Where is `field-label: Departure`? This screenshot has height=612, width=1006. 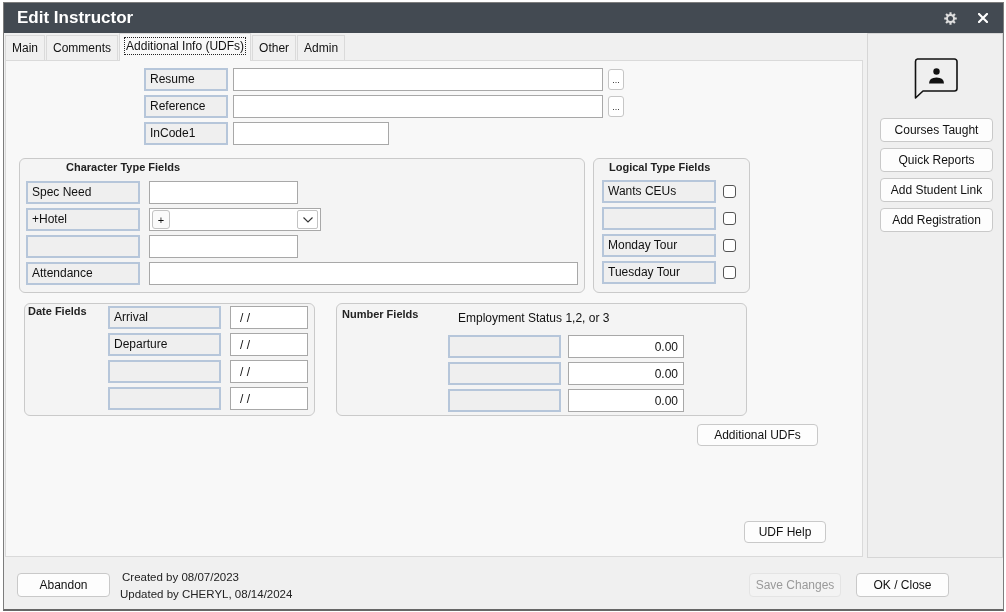 field-label: Departure is located at coordinates (164, 344).